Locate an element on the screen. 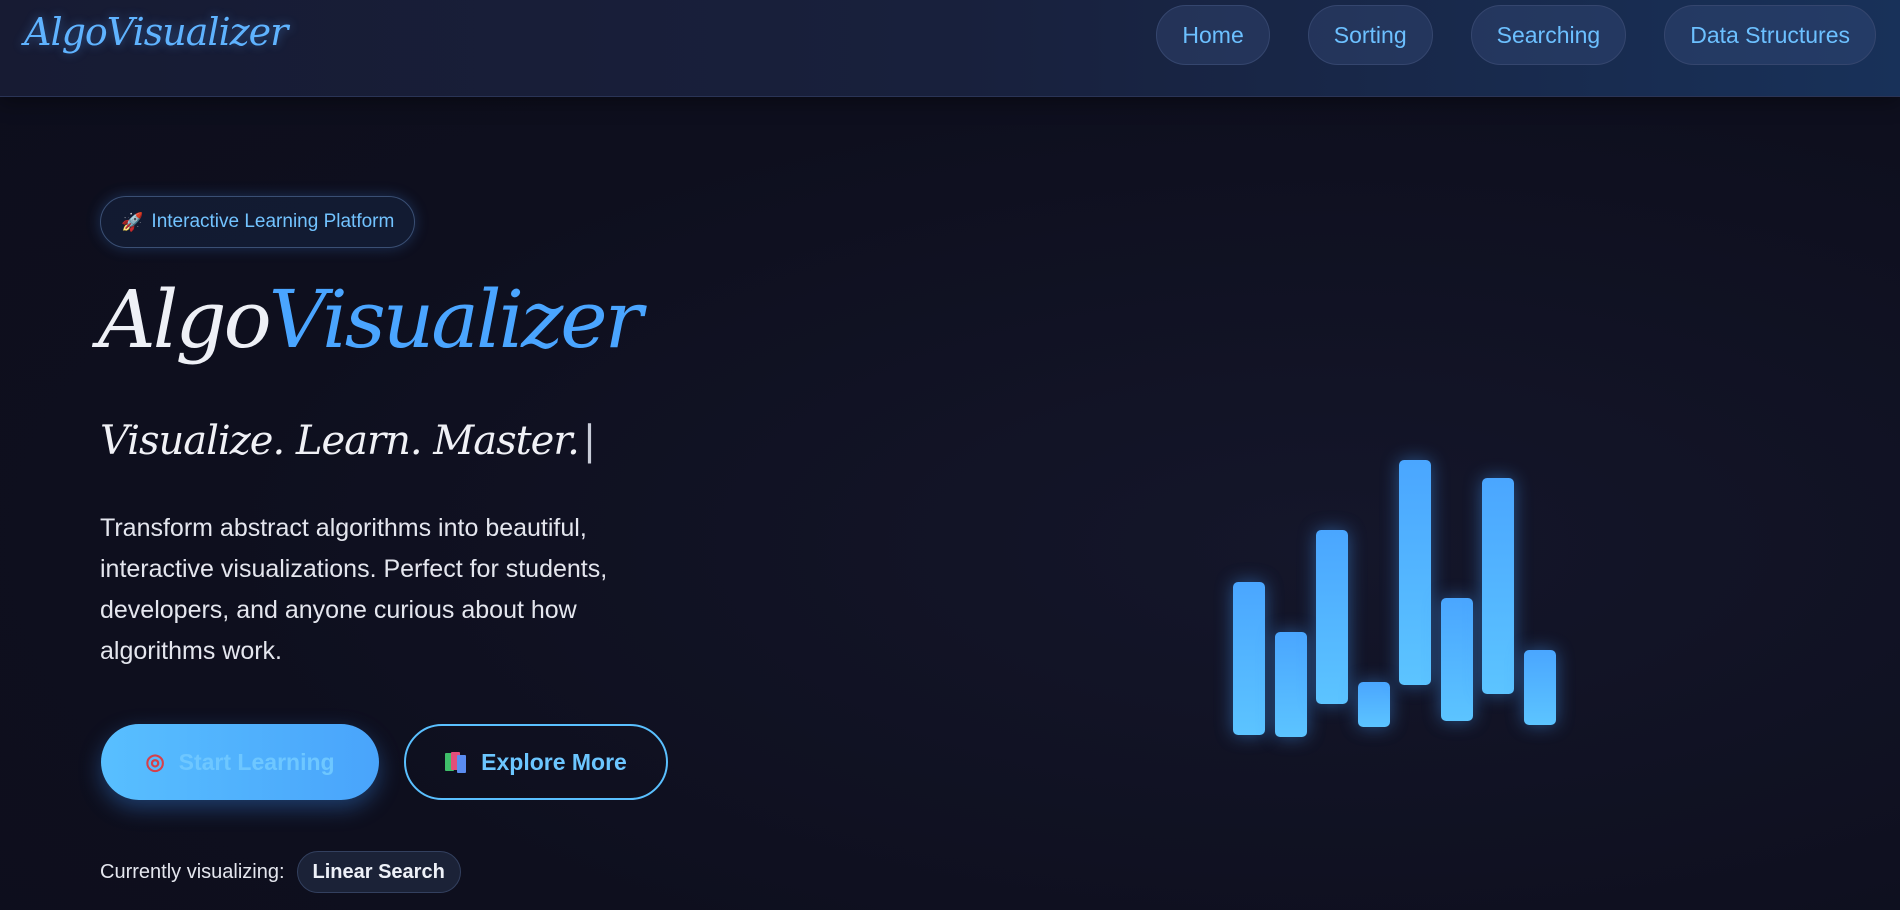 This screenshot has width=1900, height=910. start-learning-label: Start Learning is located at coordinates (256, 761).